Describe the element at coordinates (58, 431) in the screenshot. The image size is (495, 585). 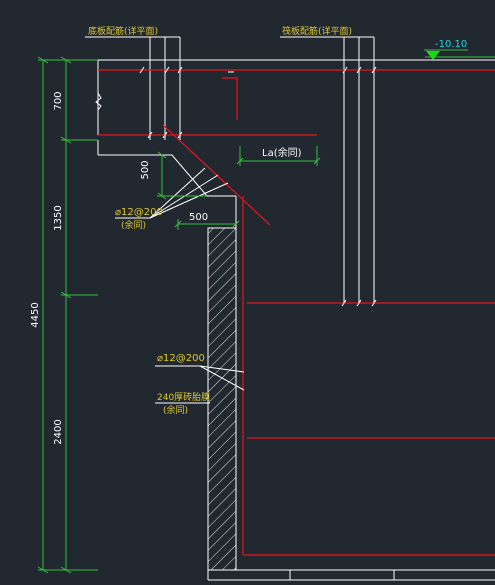
I see `dimension-2400: 2400` at that location.